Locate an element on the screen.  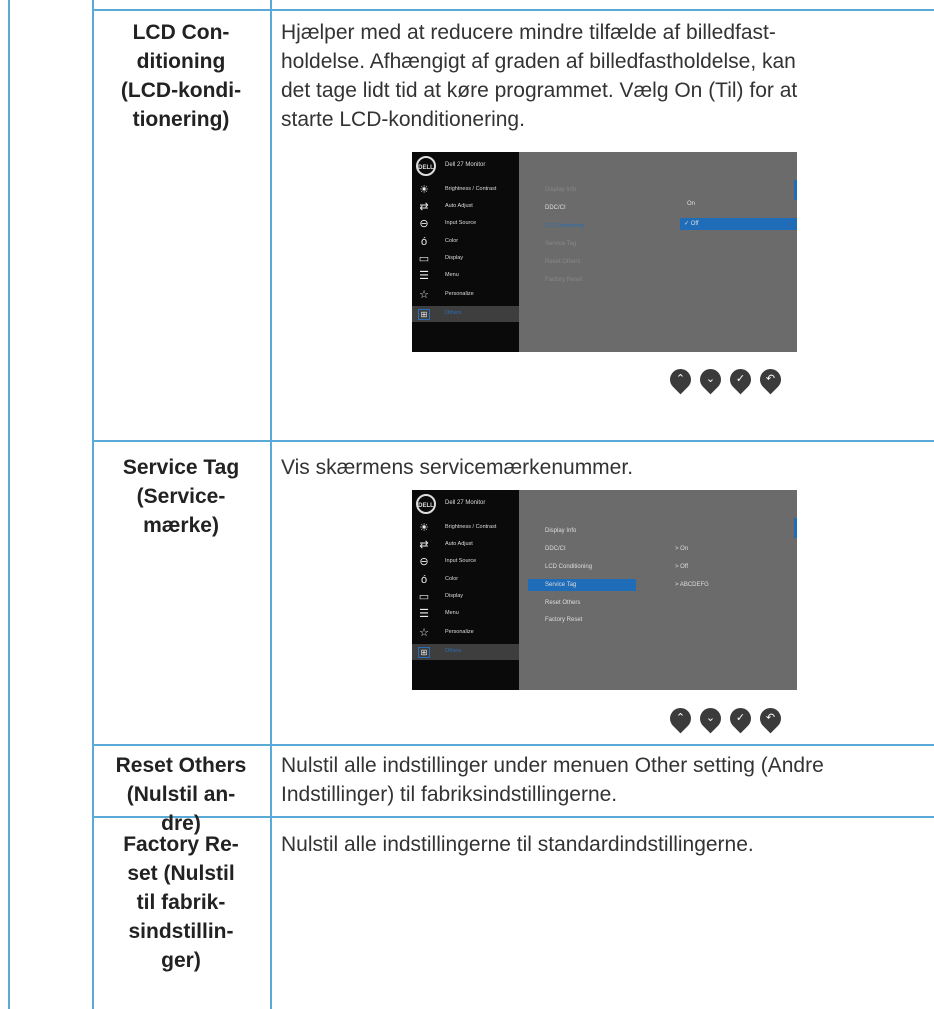
osd-value-lcd: > Off is located at coordinates (682, 567).